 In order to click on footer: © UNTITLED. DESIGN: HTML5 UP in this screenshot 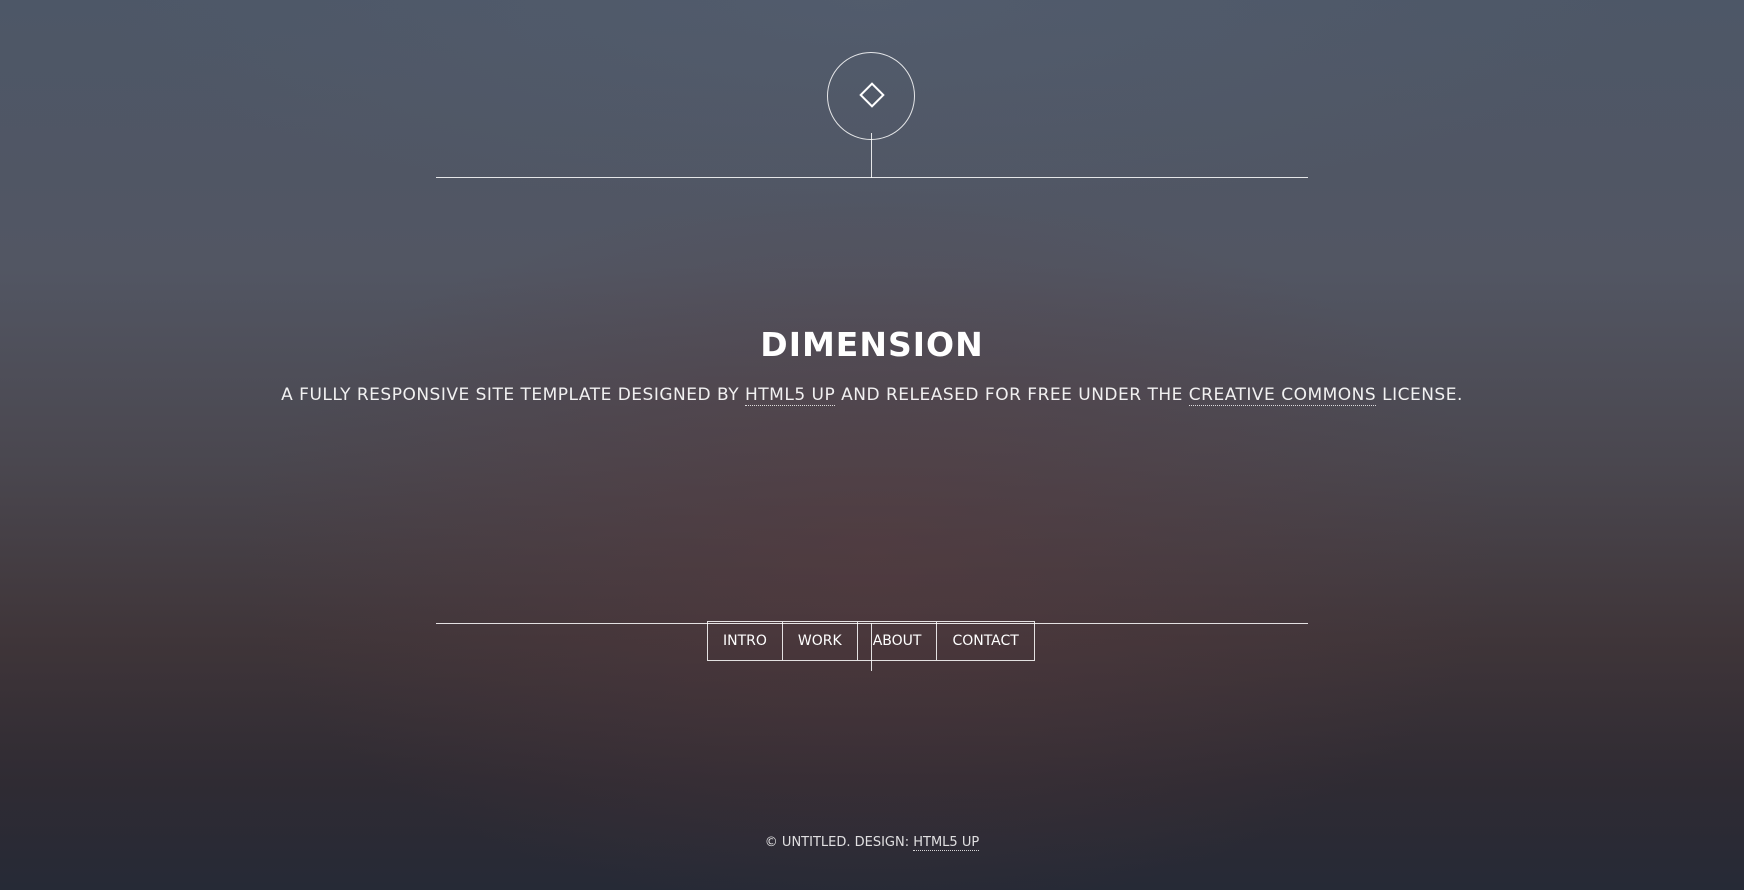, I will do `click(872, 843)`.